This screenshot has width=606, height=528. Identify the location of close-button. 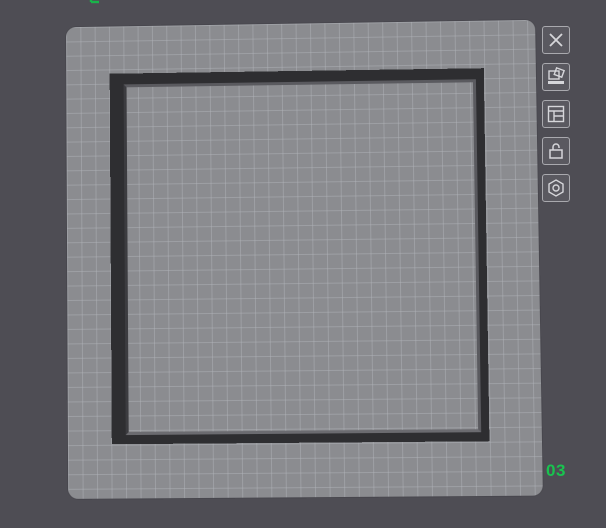
(556, 40).